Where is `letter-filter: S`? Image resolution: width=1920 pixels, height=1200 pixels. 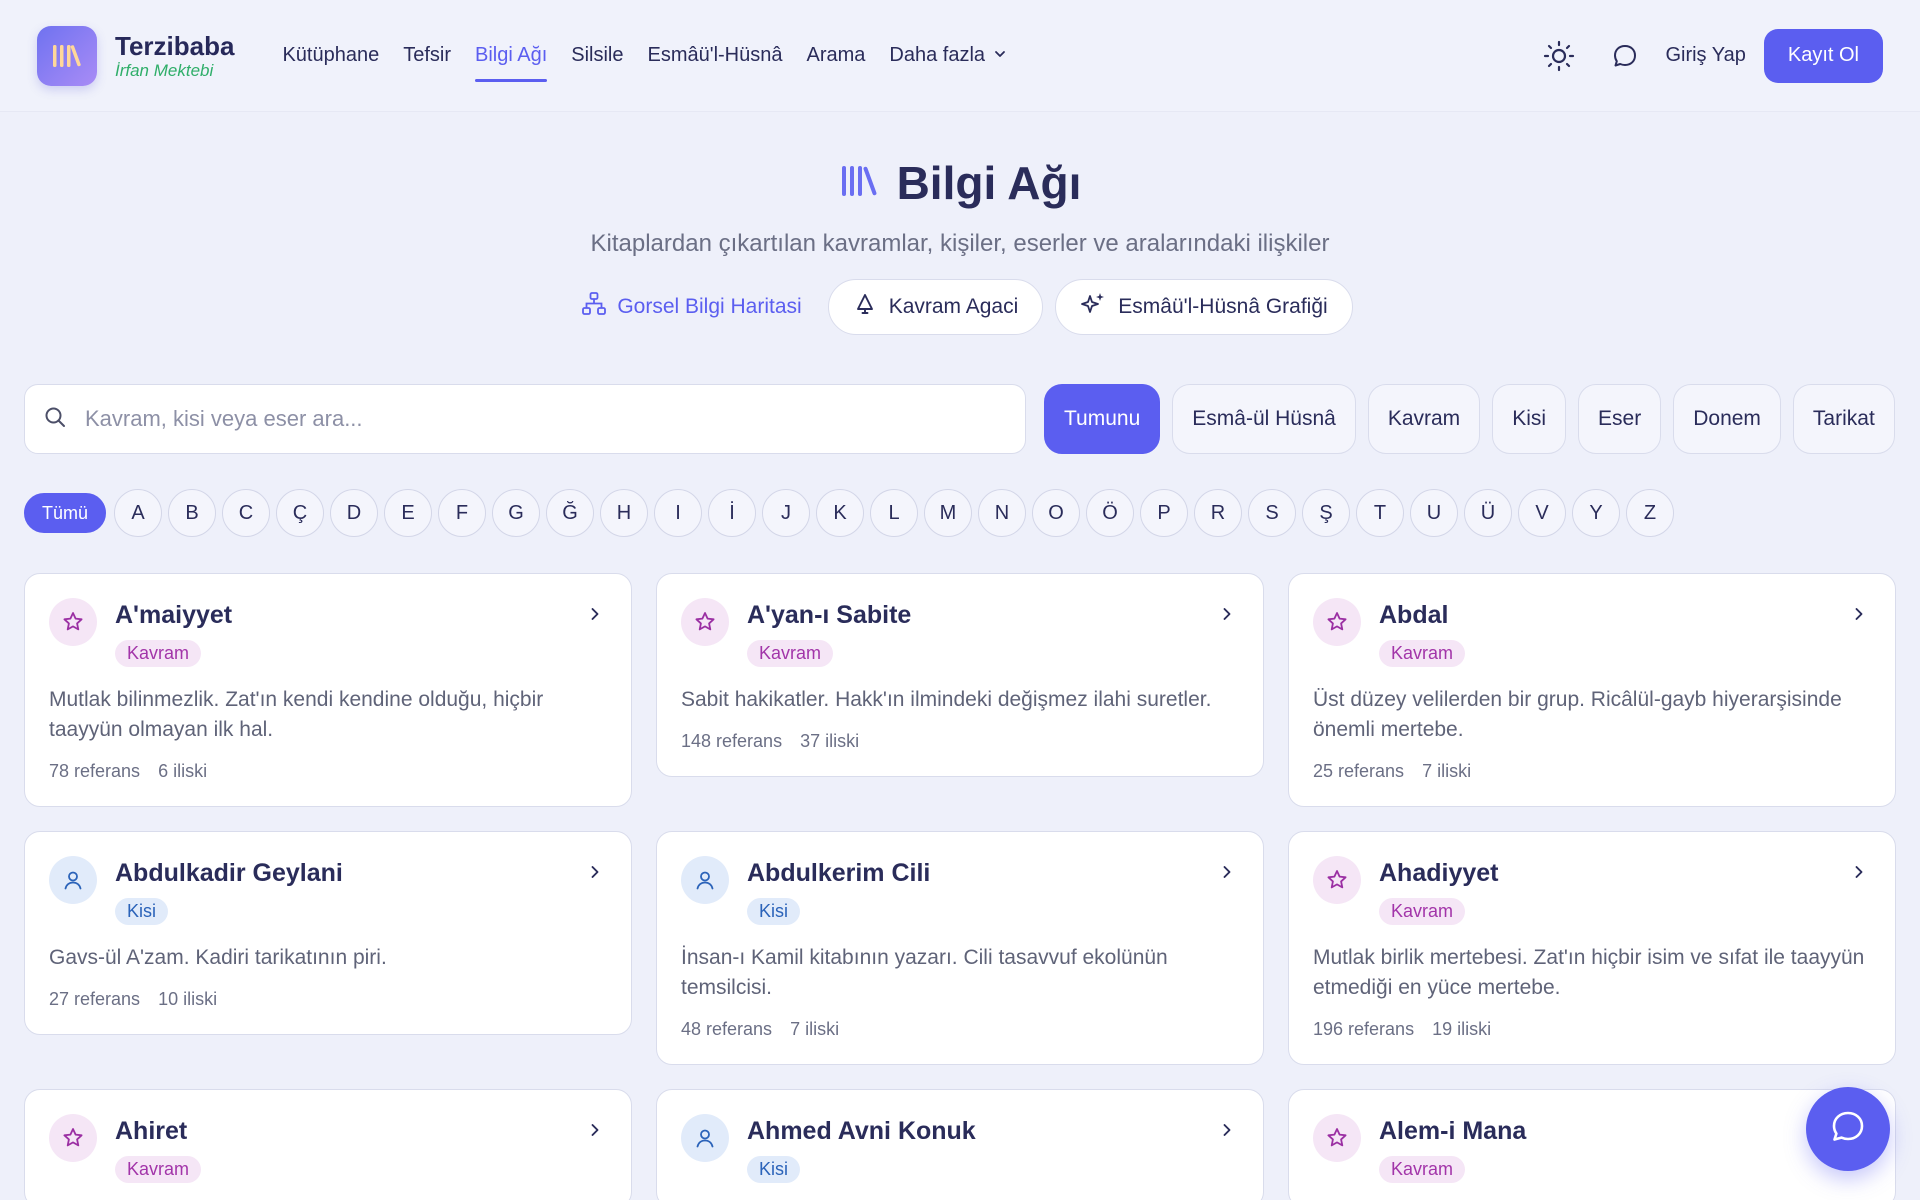 letter-filter: S is located at coordinates (1272, 513).